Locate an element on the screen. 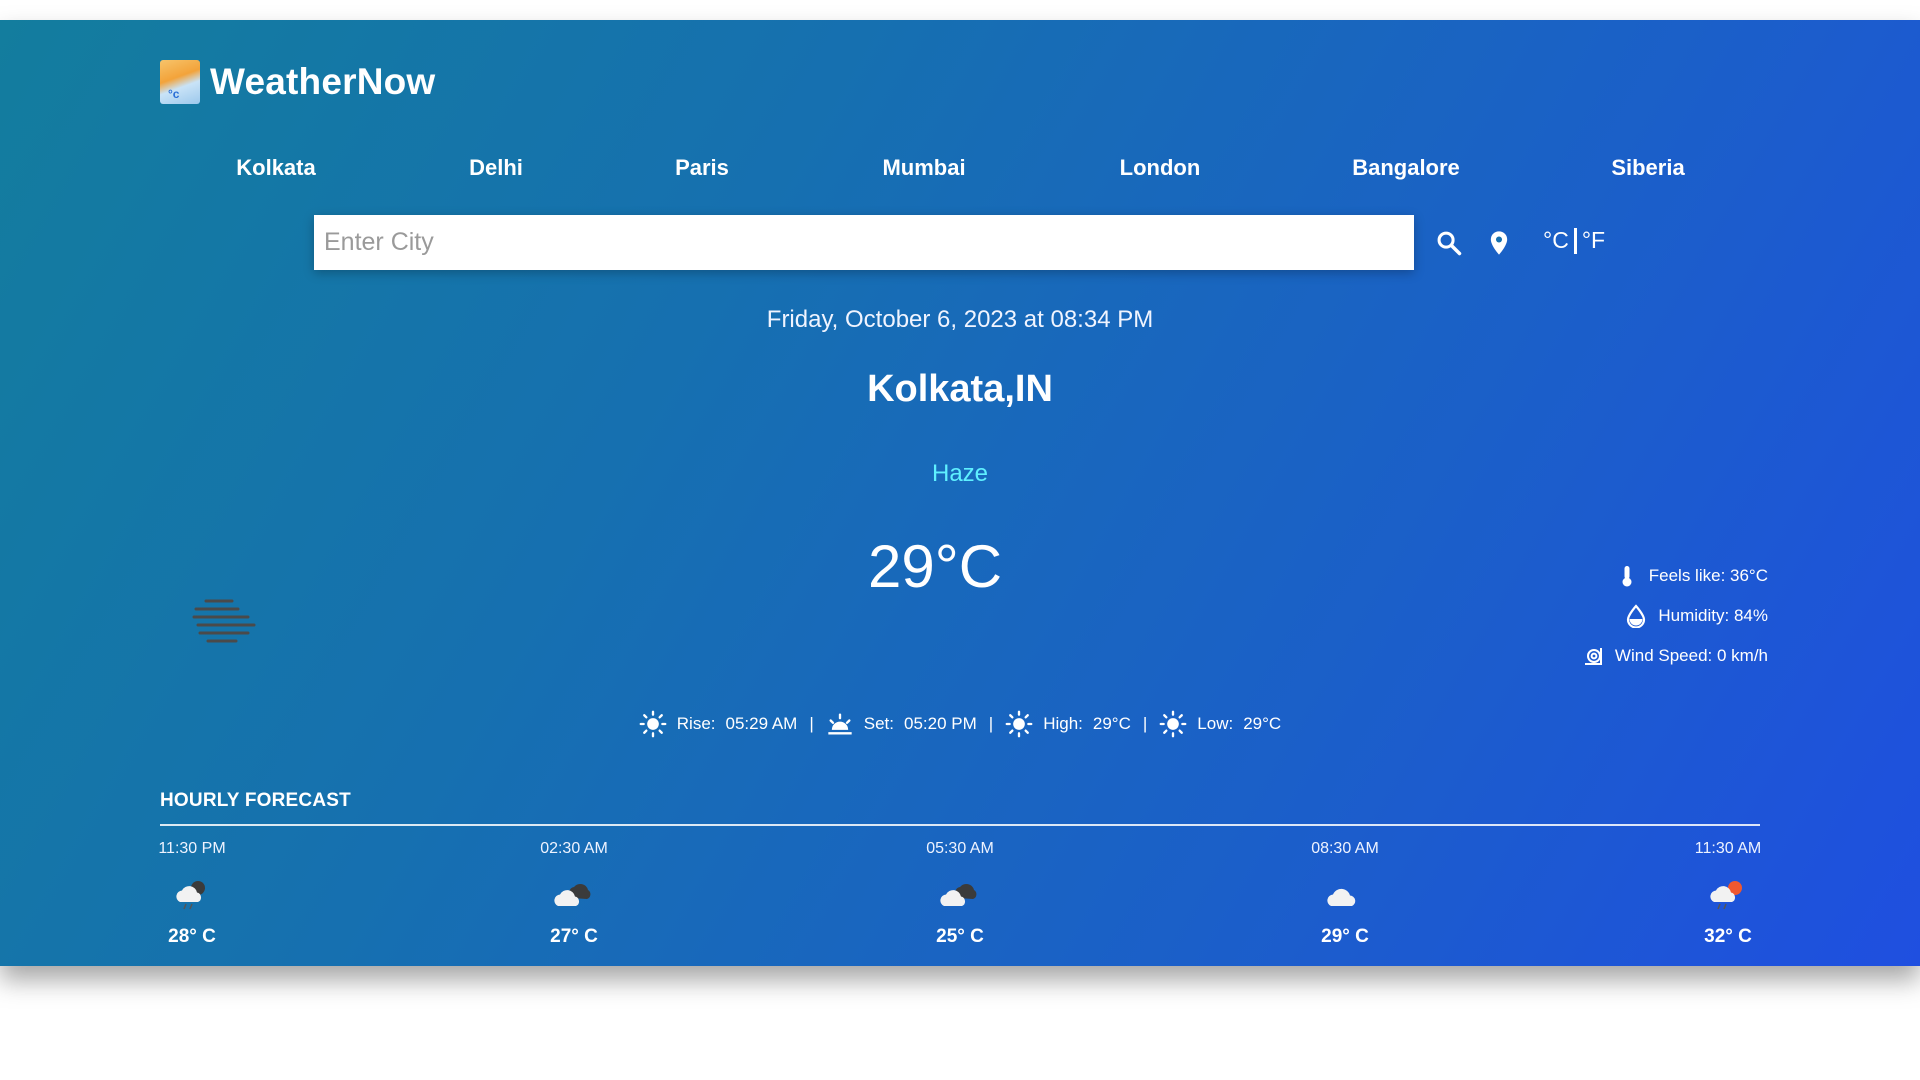  forecast-hour: 05:30 AM 25° C is located at coordinates (960, 894).